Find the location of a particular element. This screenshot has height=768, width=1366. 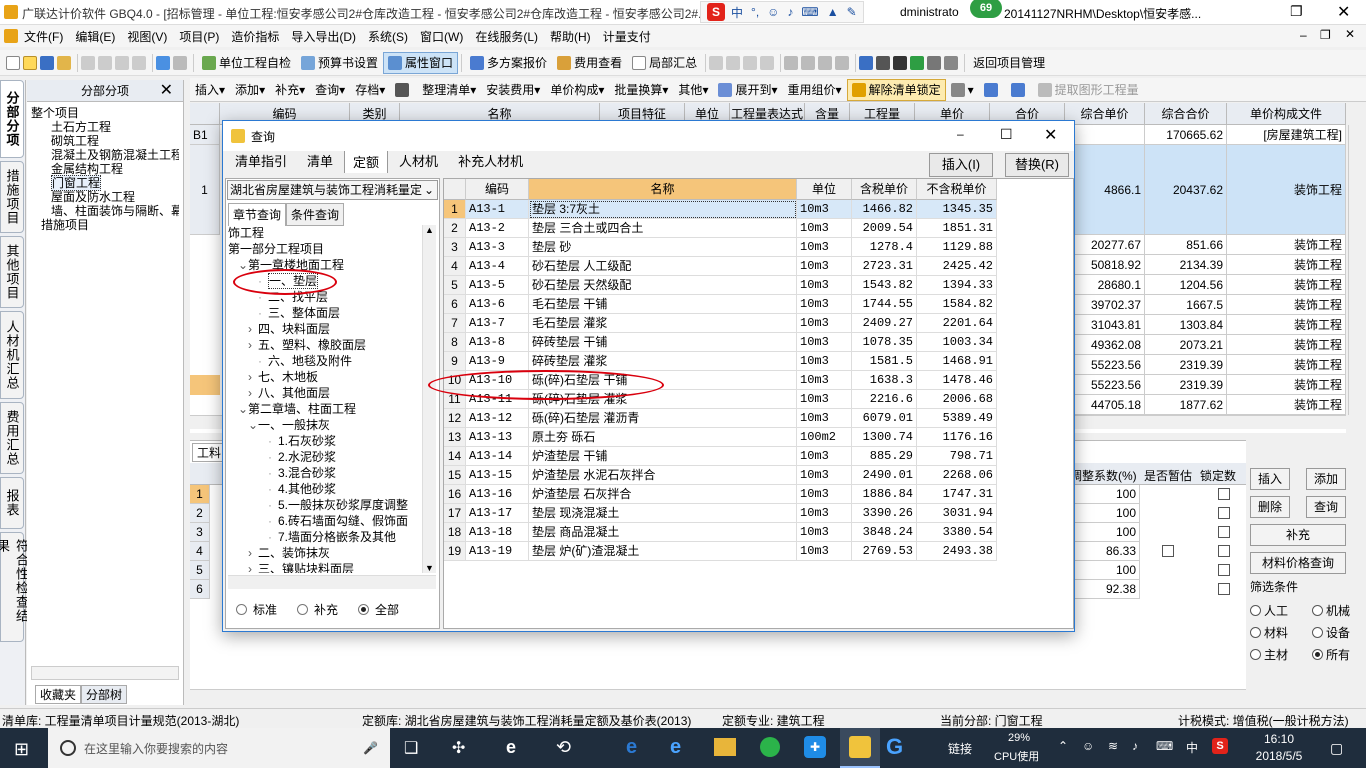

tab-quota: 定额 is located at coordinates (366, 161).